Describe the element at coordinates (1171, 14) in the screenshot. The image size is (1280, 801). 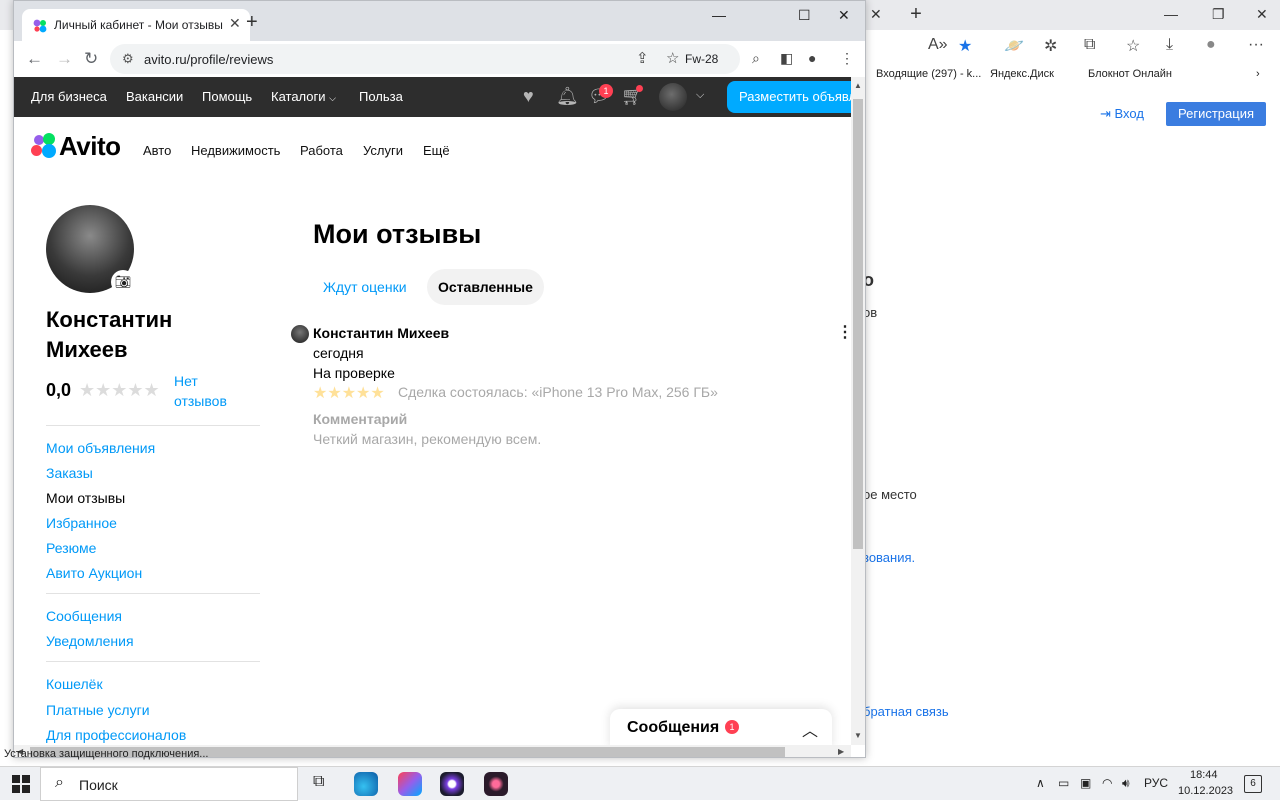
I see `bg-minimize-icon: —` at that location.